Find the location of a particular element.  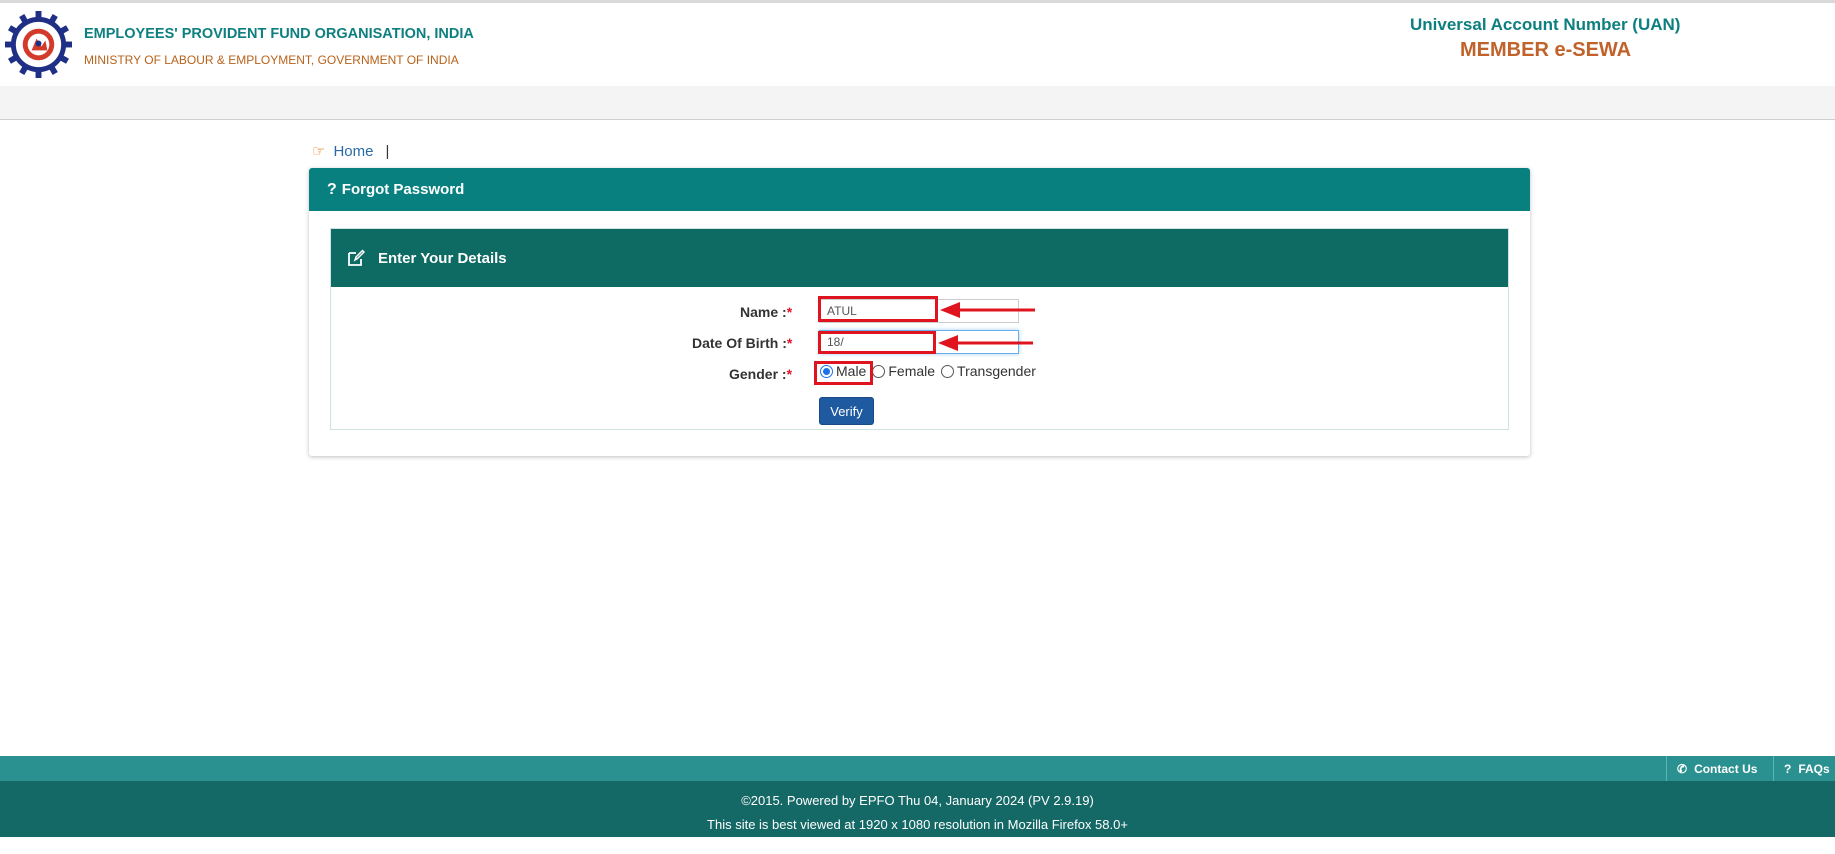

gender-transgender-radio: Transgender is located at coordinates (988, 371).